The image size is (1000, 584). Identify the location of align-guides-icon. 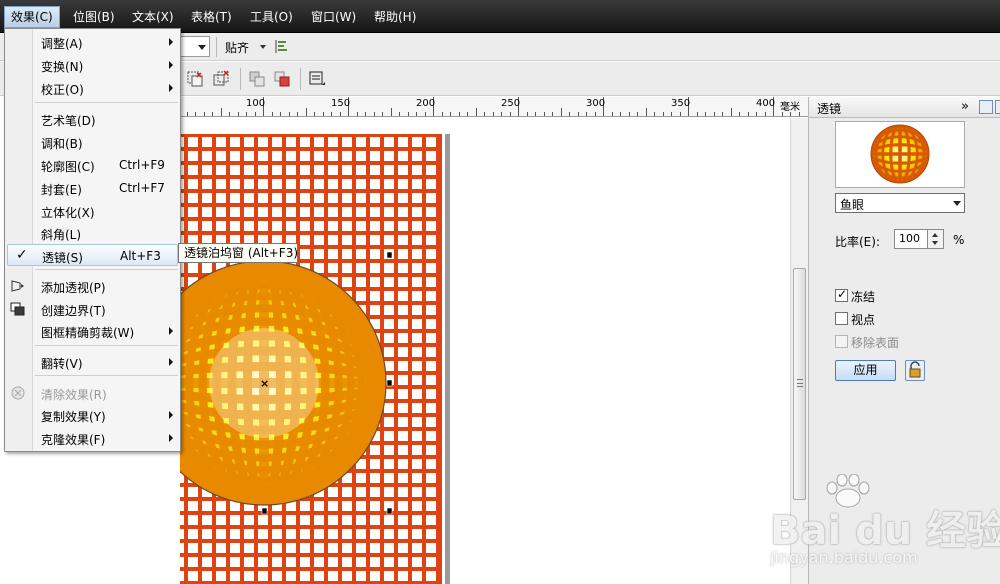
(281, 46).